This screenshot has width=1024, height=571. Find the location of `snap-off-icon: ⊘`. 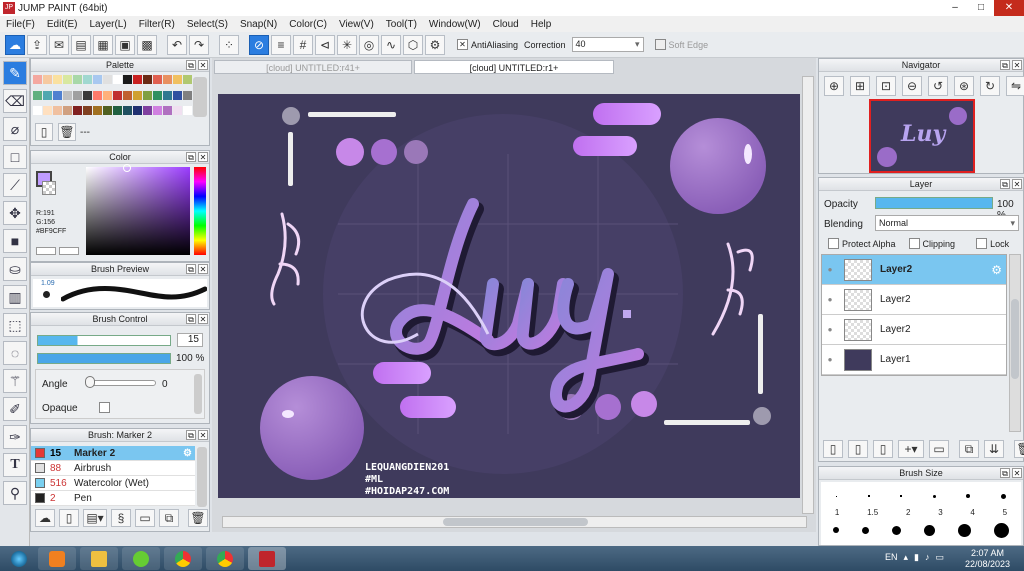

snap-off-icon: ⊘ is located at coordinates (259, 44).